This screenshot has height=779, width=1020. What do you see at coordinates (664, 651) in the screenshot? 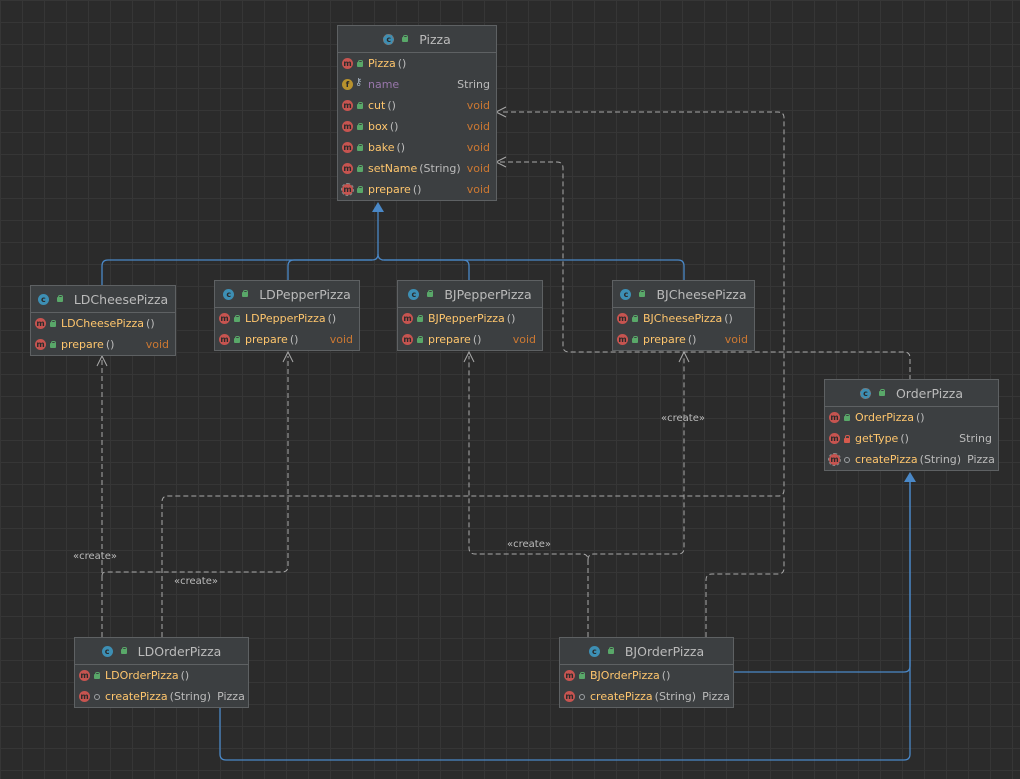
I see `class-name: BJOrderPizza` at bounding box center [664, 651].